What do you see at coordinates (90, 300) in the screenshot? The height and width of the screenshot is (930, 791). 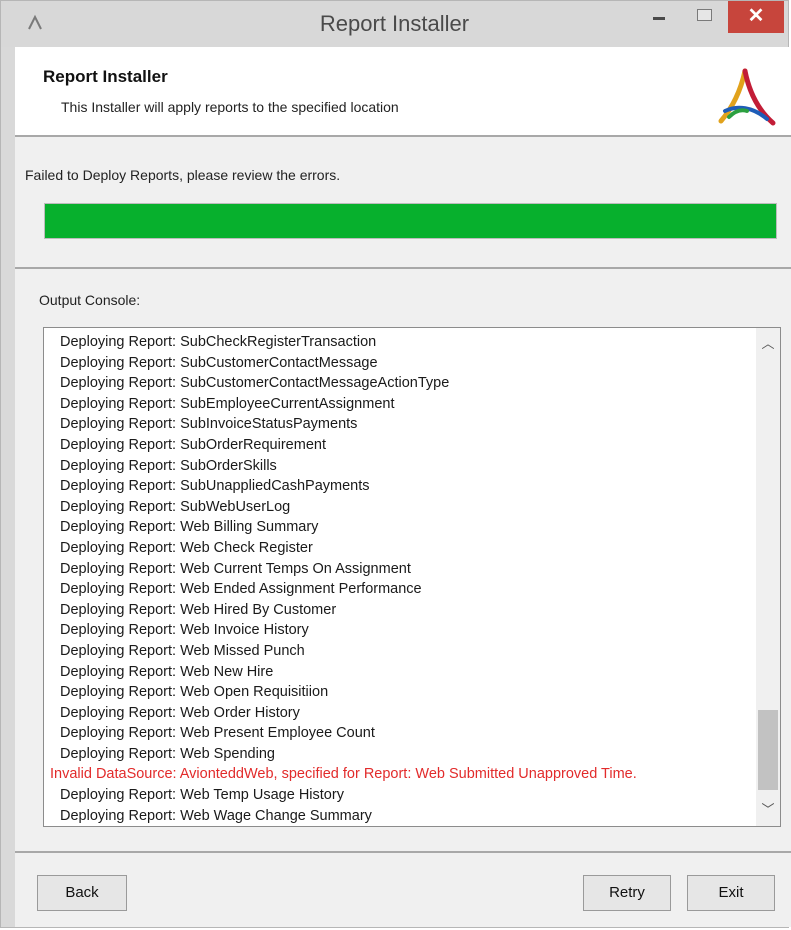 I see `console-label: Output Console:` at bounding box center [90, 300].